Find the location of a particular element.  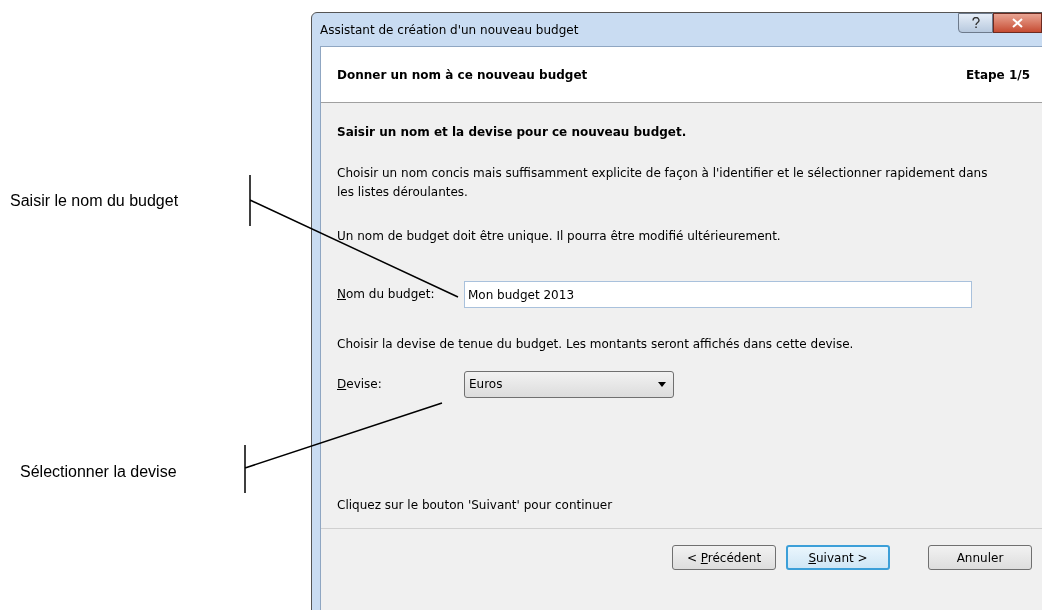

description-text: Choisir la devise de tenue du budget. Les montants seront affichés dans cette devise. is located at coordinates (596, 344).